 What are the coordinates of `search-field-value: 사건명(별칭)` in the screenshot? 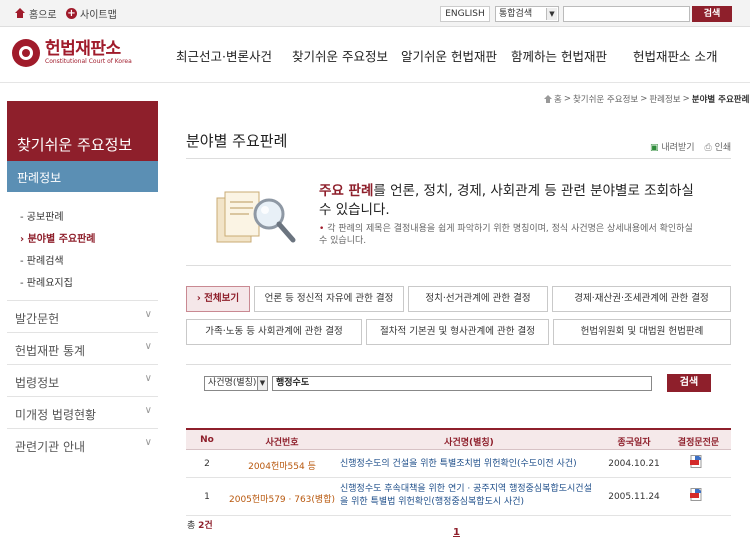 It's located at (232, 383).